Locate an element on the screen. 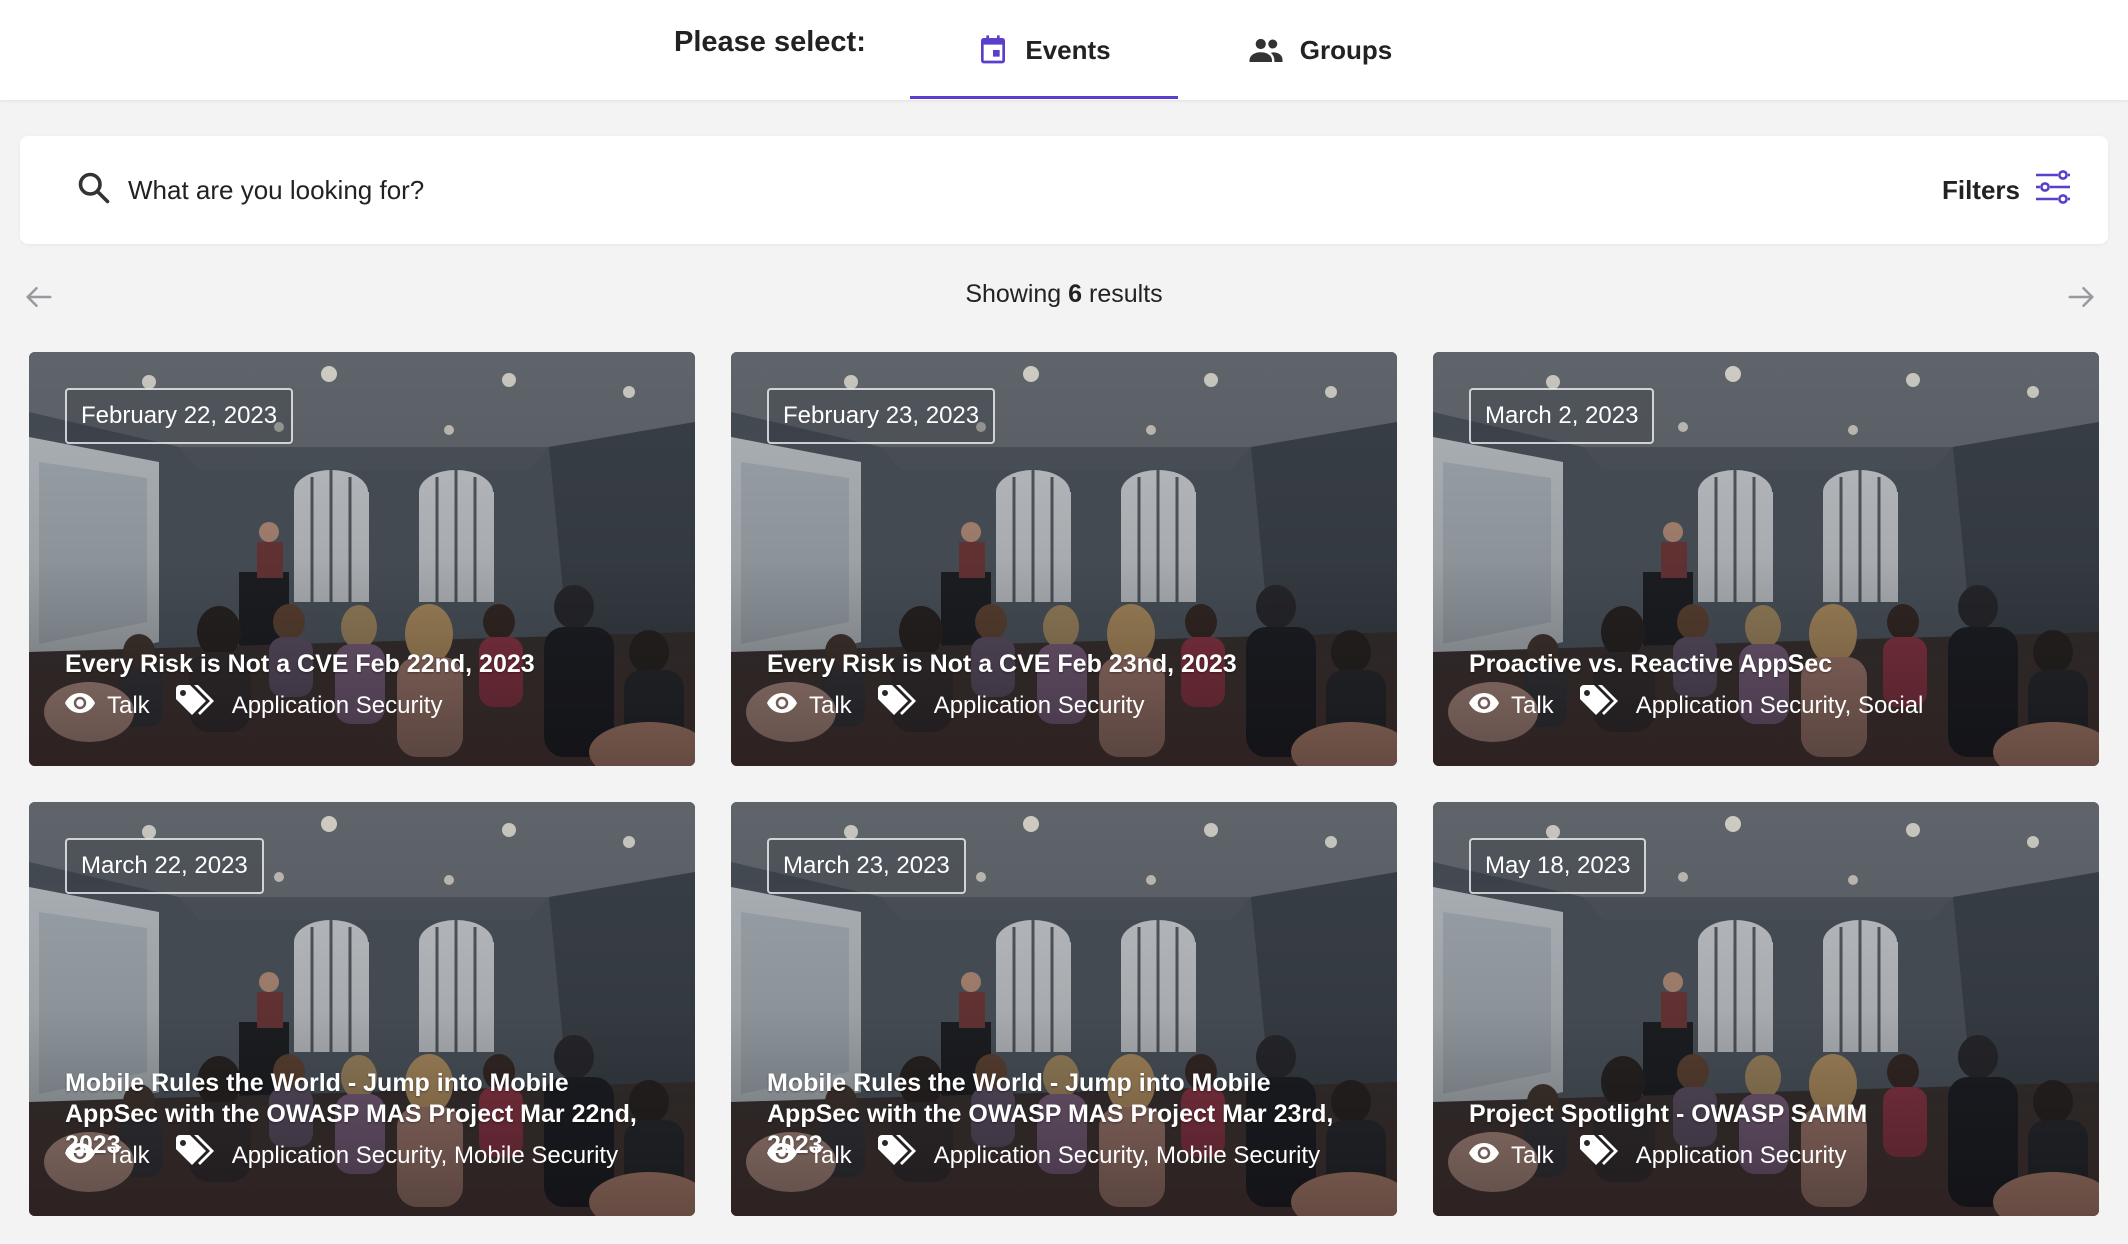  event-date-badge: March 2, 2023 is located at coordinates (1562, 416).